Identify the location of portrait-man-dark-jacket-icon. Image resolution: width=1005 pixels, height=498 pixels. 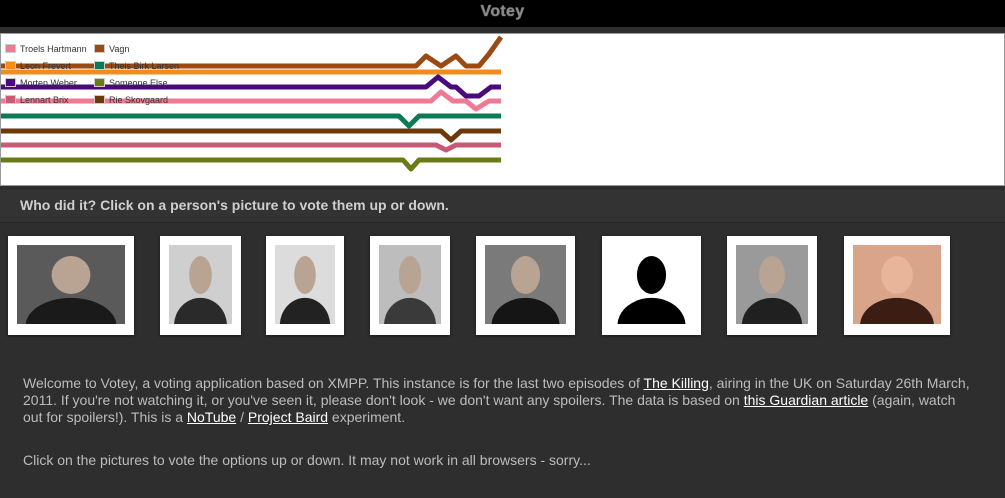
(71, 284).